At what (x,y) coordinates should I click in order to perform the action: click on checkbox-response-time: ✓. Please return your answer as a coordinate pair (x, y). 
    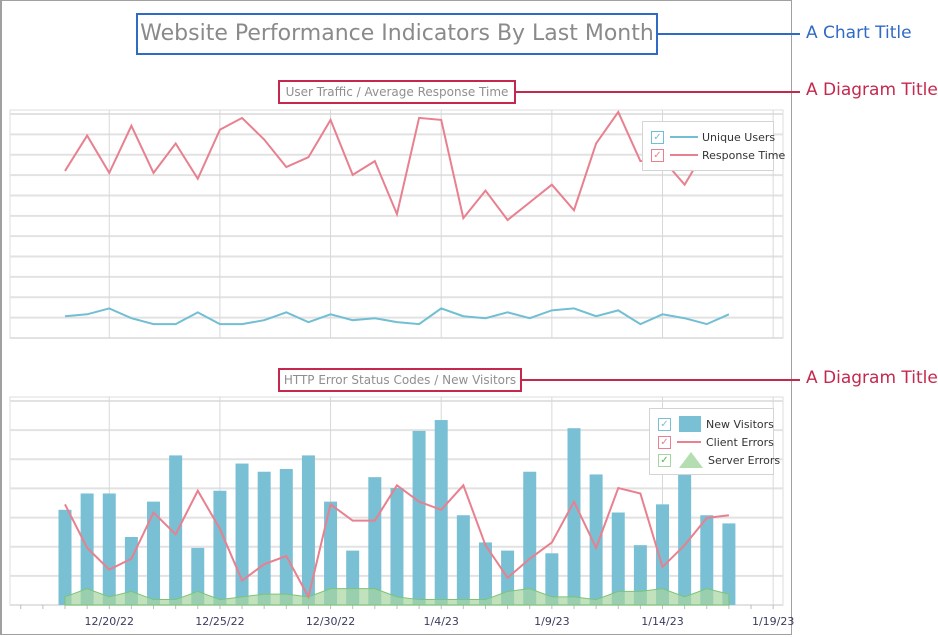
    Looking at the image, I should click on (657, 155).